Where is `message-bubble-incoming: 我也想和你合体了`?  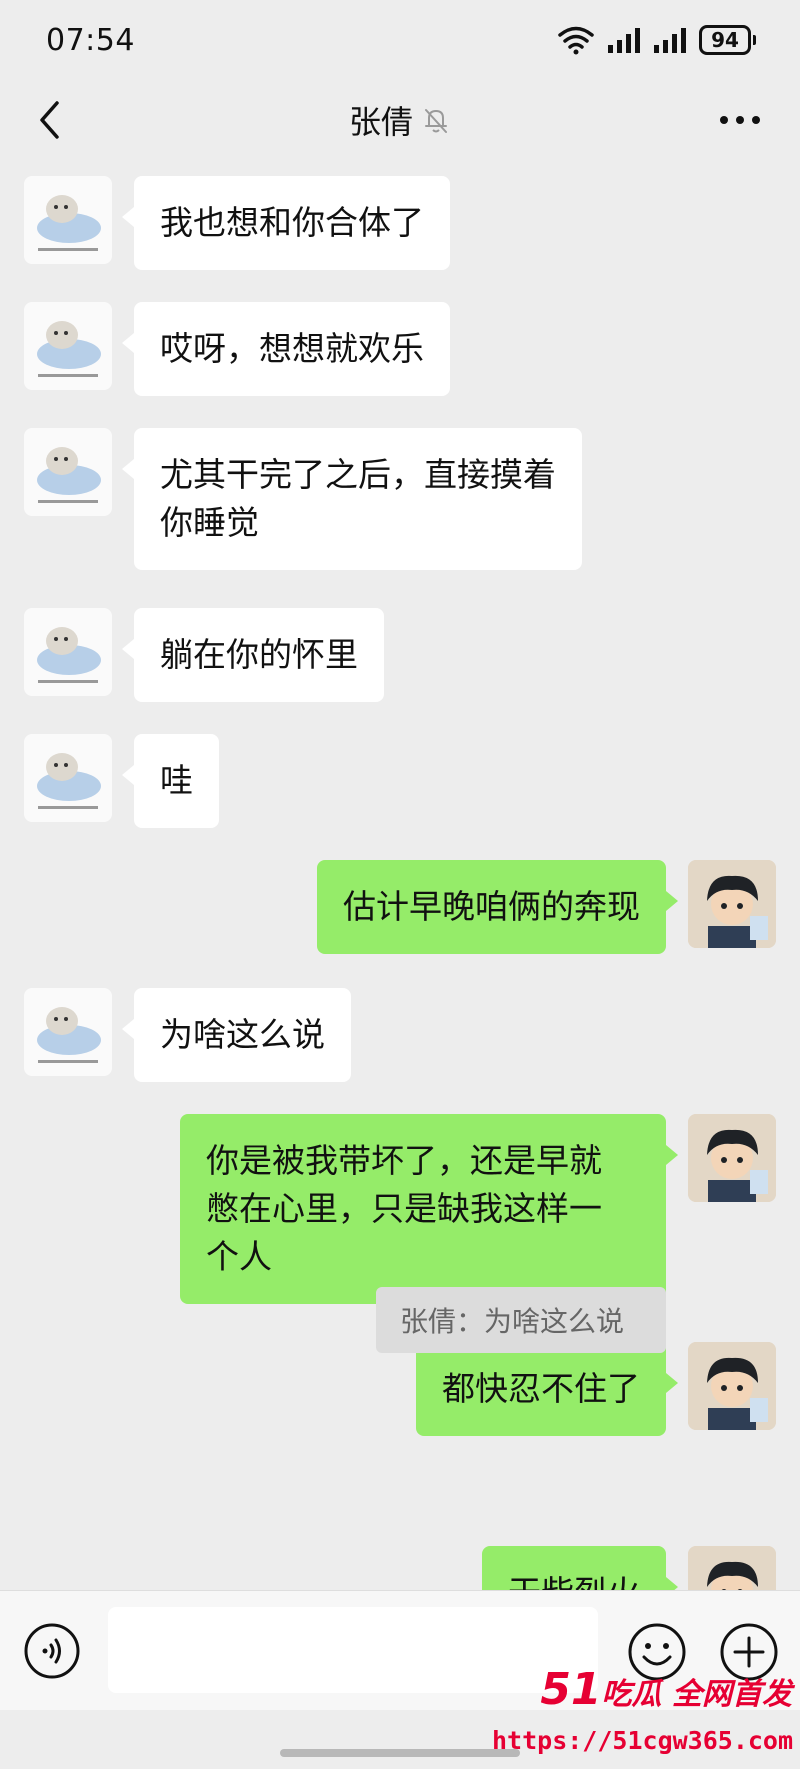
message-bubble-incoming: 我也想和你合体了 is located at coordinates (286, 223).